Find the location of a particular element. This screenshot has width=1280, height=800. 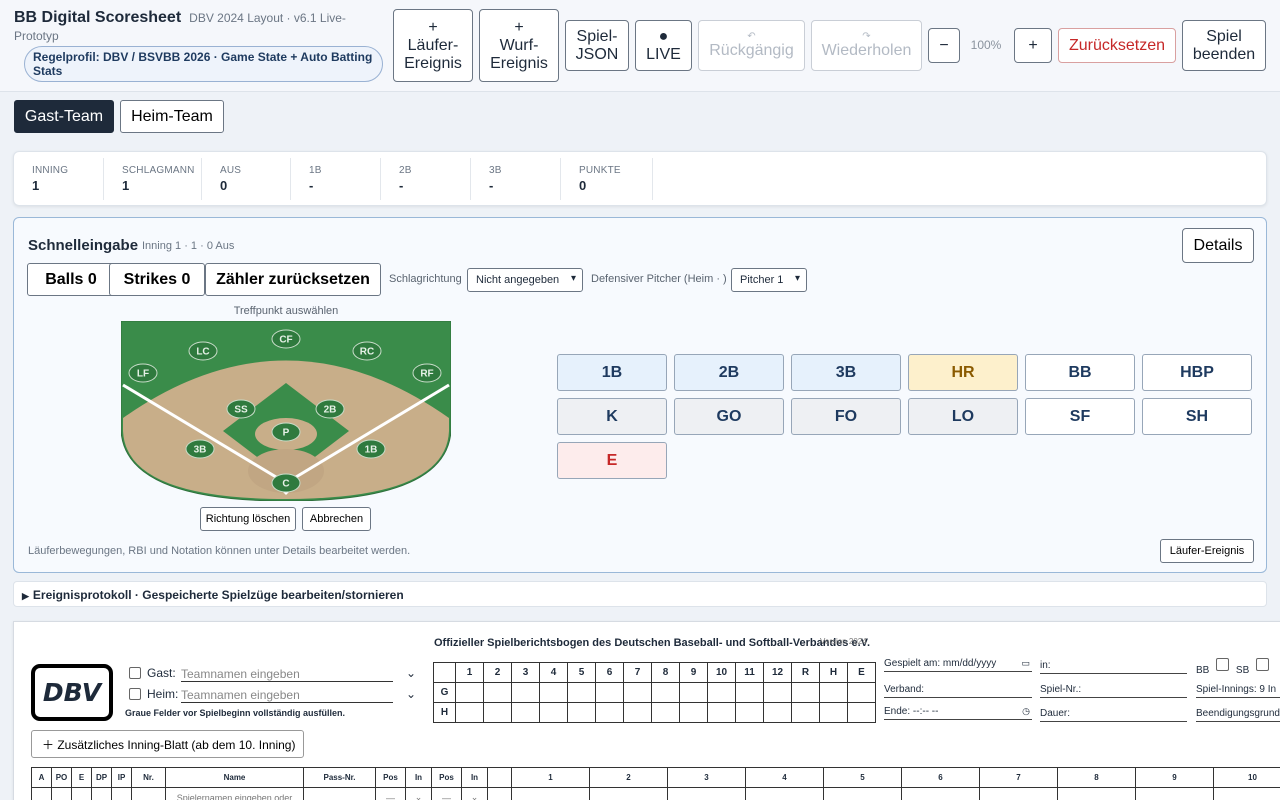

balls-counter-button: Balls 0 is located at coordinates (71, 279).